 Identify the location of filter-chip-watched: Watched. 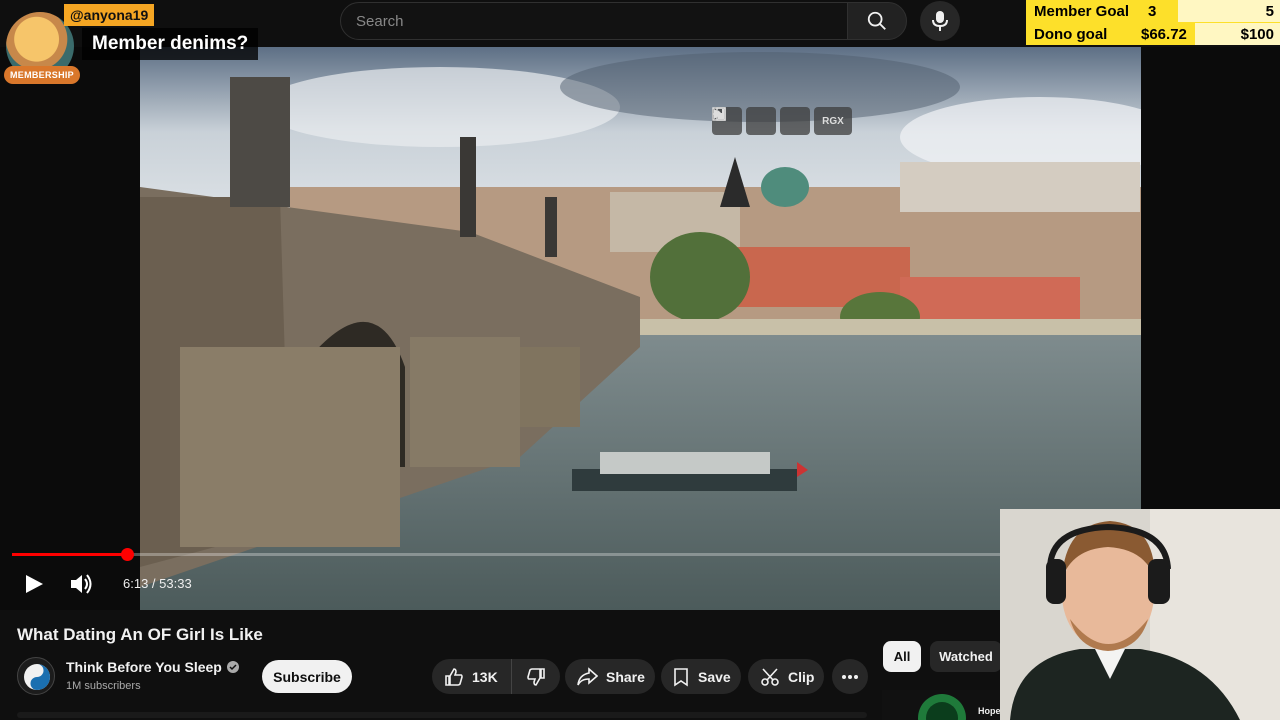
(966, 656).